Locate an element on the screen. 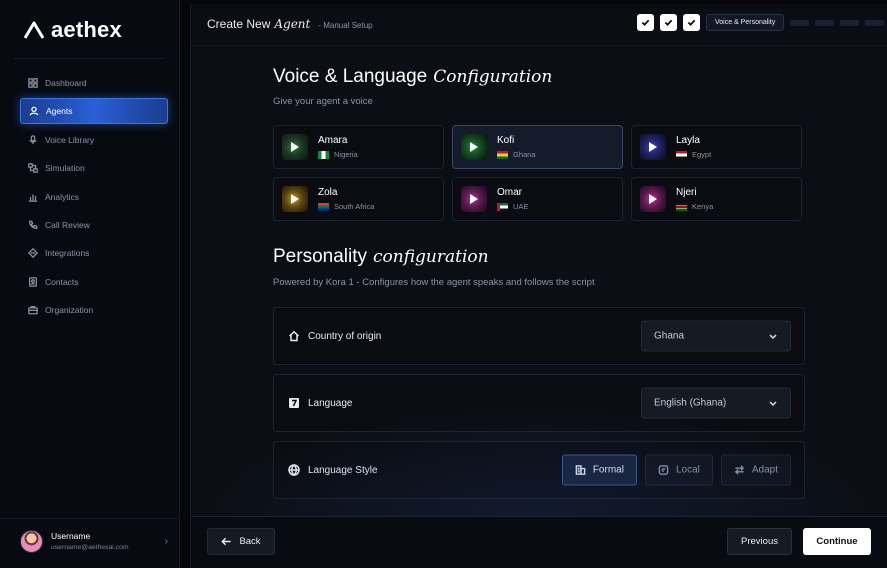 The width and height of the screenshot is (887, 568). contacts-icon is located at coordinates (33, 281).